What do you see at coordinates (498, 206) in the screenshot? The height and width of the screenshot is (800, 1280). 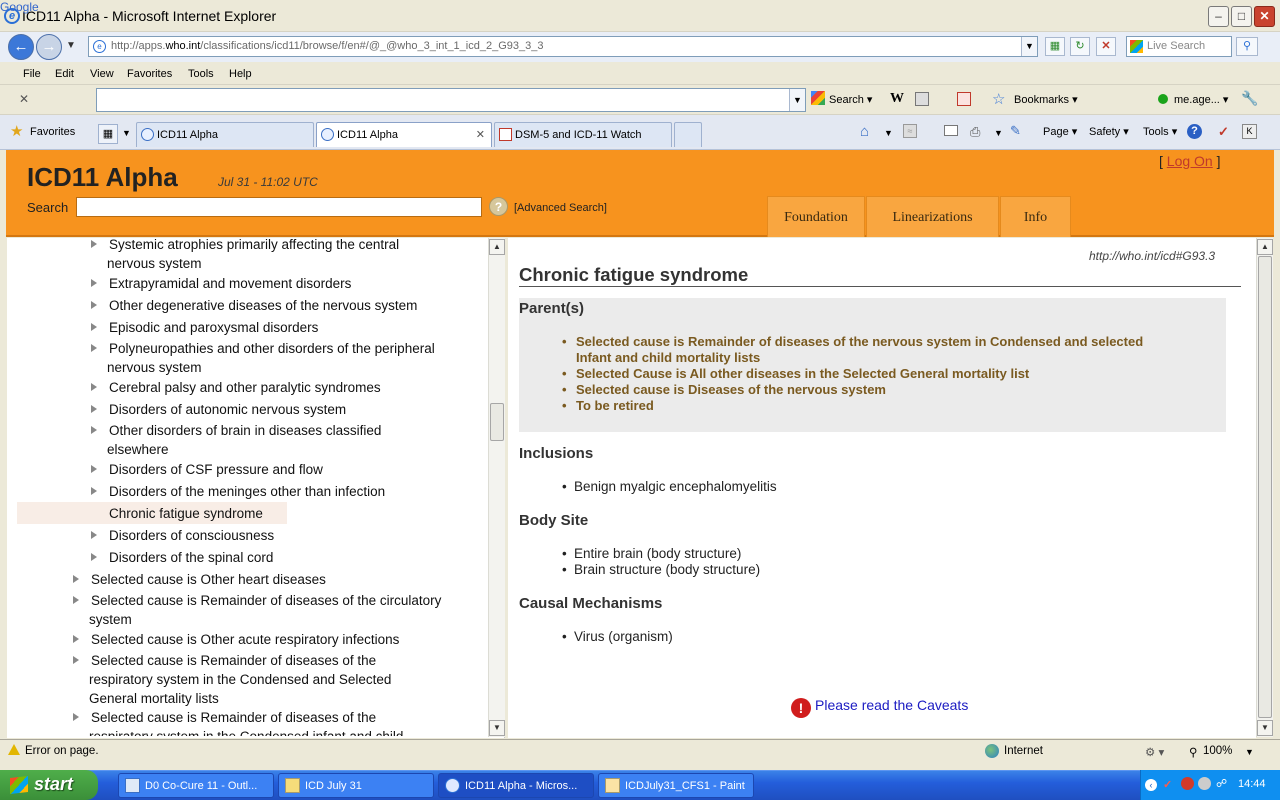 I see `search-help-icon: ?` at bounding box center [498, 206].